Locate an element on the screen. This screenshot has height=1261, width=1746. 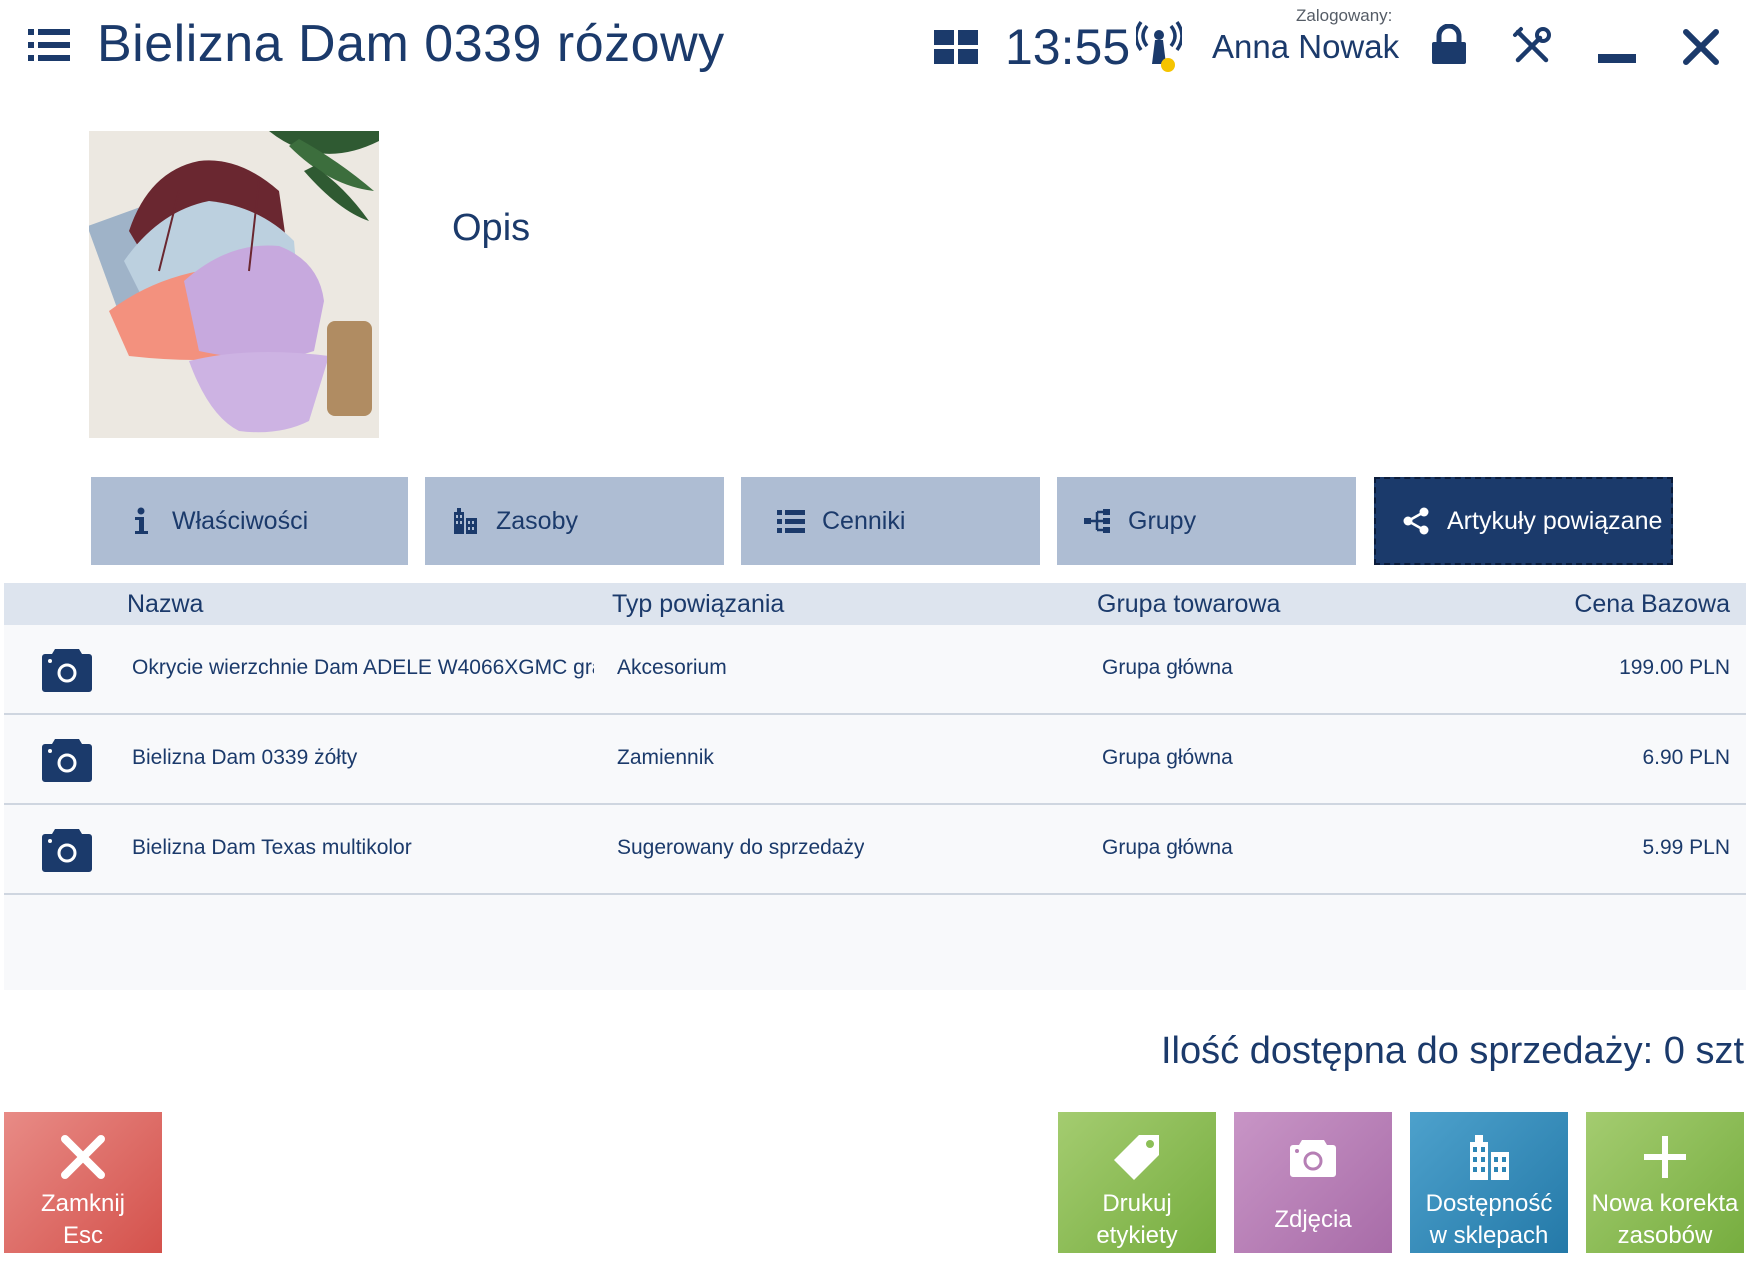
new-stock-correction-button: Nowa korekta zasobów is located at coordinates (1665, 1182).